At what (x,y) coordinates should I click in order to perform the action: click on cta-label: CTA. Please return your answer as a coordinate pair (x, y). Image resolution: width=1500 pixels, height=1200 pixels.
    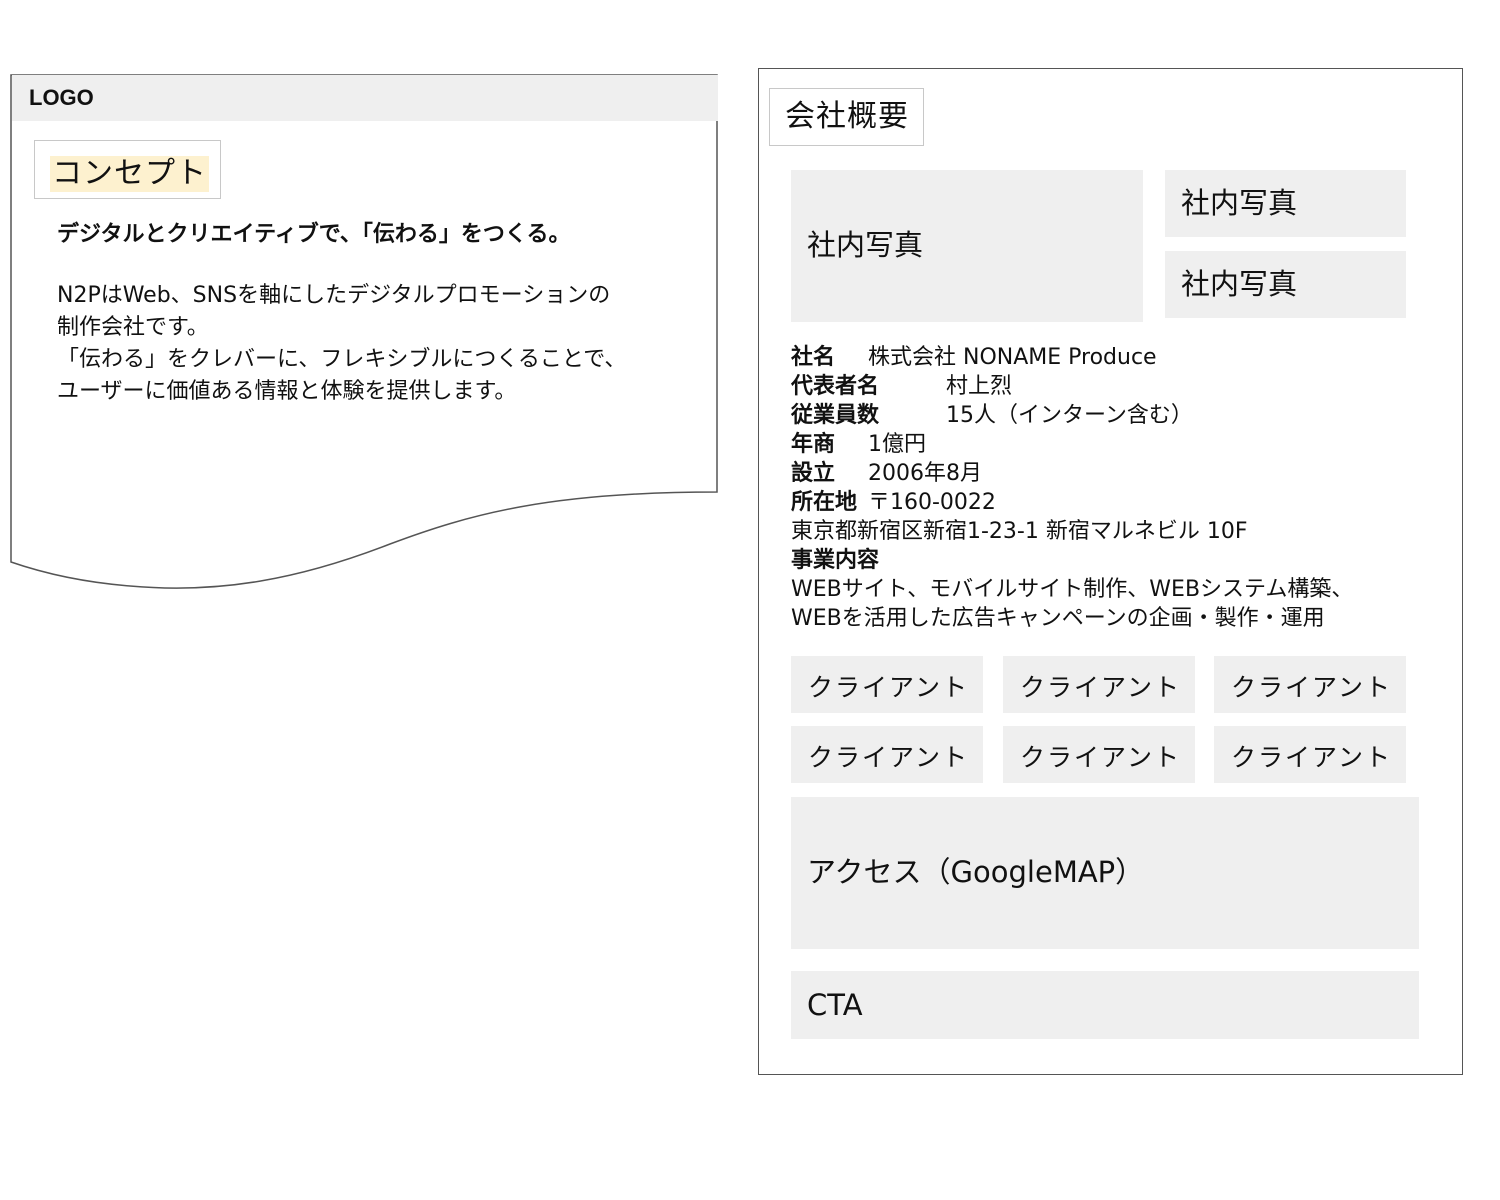
    Looking at the image, I should click on (835, 1005).